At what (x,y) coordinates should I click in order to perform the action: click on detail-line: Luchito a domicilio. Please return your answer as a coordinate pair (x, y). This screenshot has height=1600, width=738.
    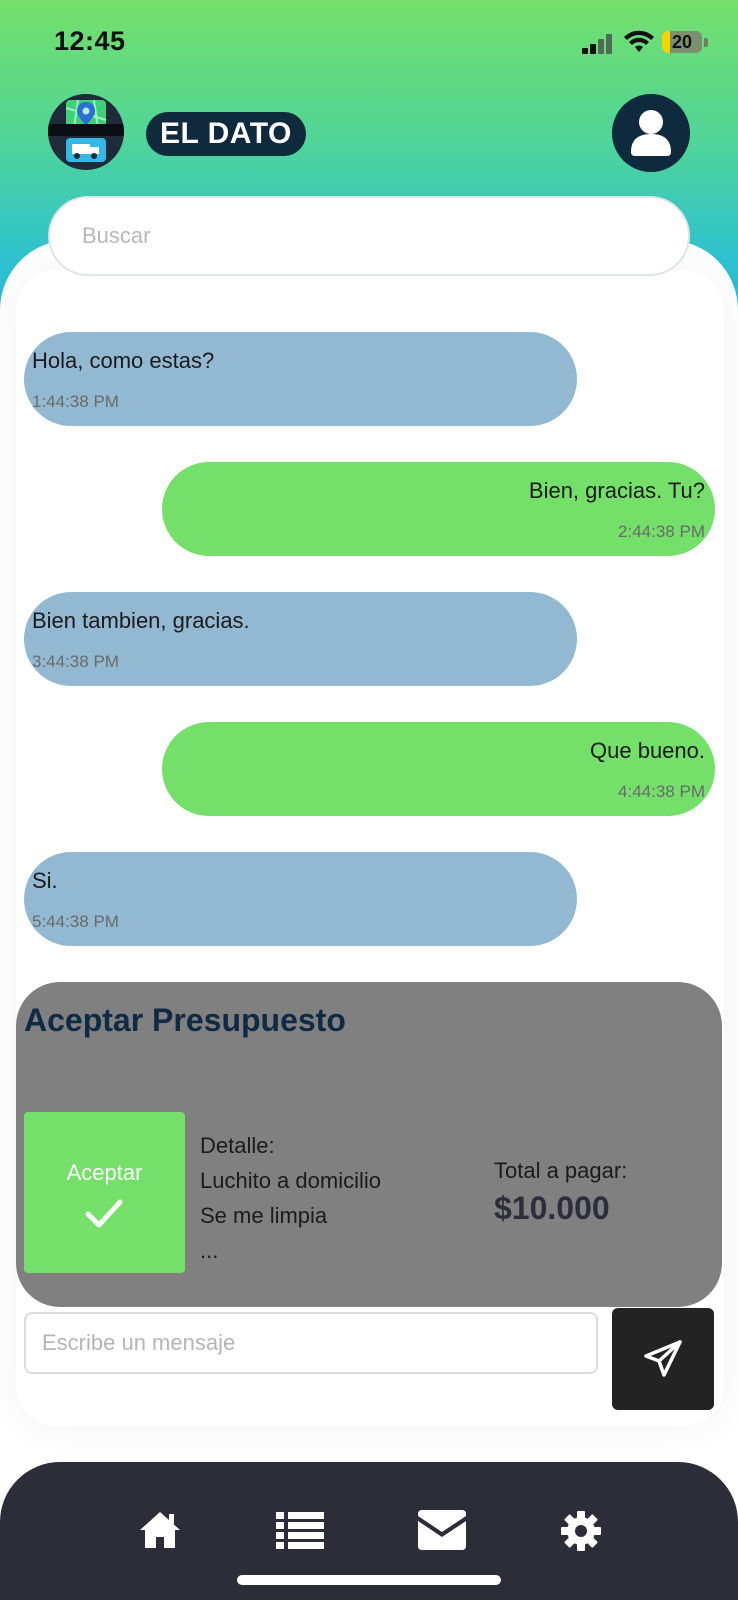
    Looking at the image, I should click on (290, 1180).